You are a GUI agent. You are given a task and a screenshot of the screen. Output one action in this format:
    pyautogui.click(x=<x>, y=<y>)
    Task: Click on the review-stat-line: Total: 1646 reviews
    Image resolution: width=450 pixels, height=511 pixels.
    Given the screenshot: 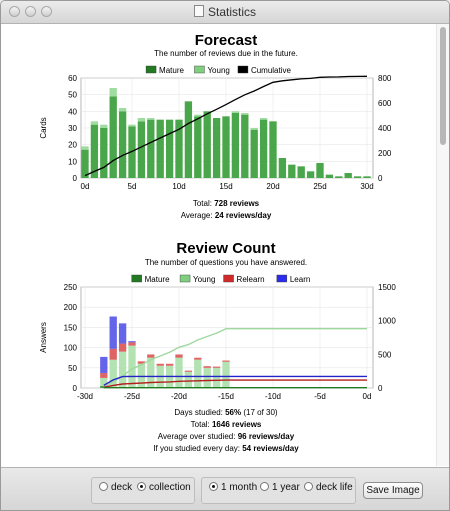 What is the action you would take?
    pyautogui.click(x=226, y=424)
    